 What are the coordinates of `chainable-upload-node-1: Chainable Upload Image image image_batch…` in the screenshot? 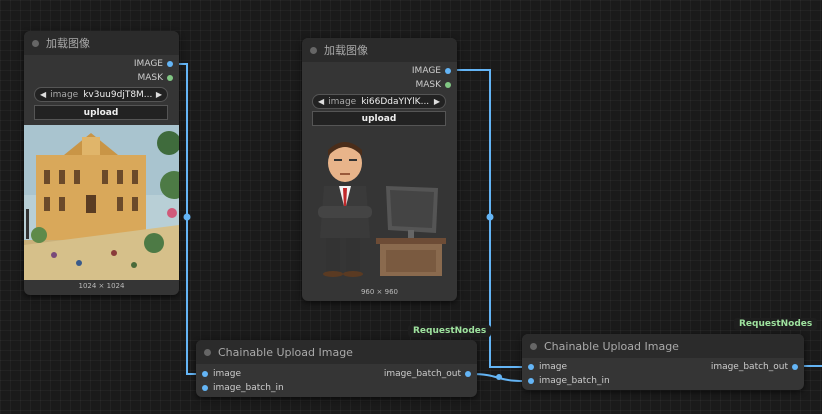 It's located at (336, 368).